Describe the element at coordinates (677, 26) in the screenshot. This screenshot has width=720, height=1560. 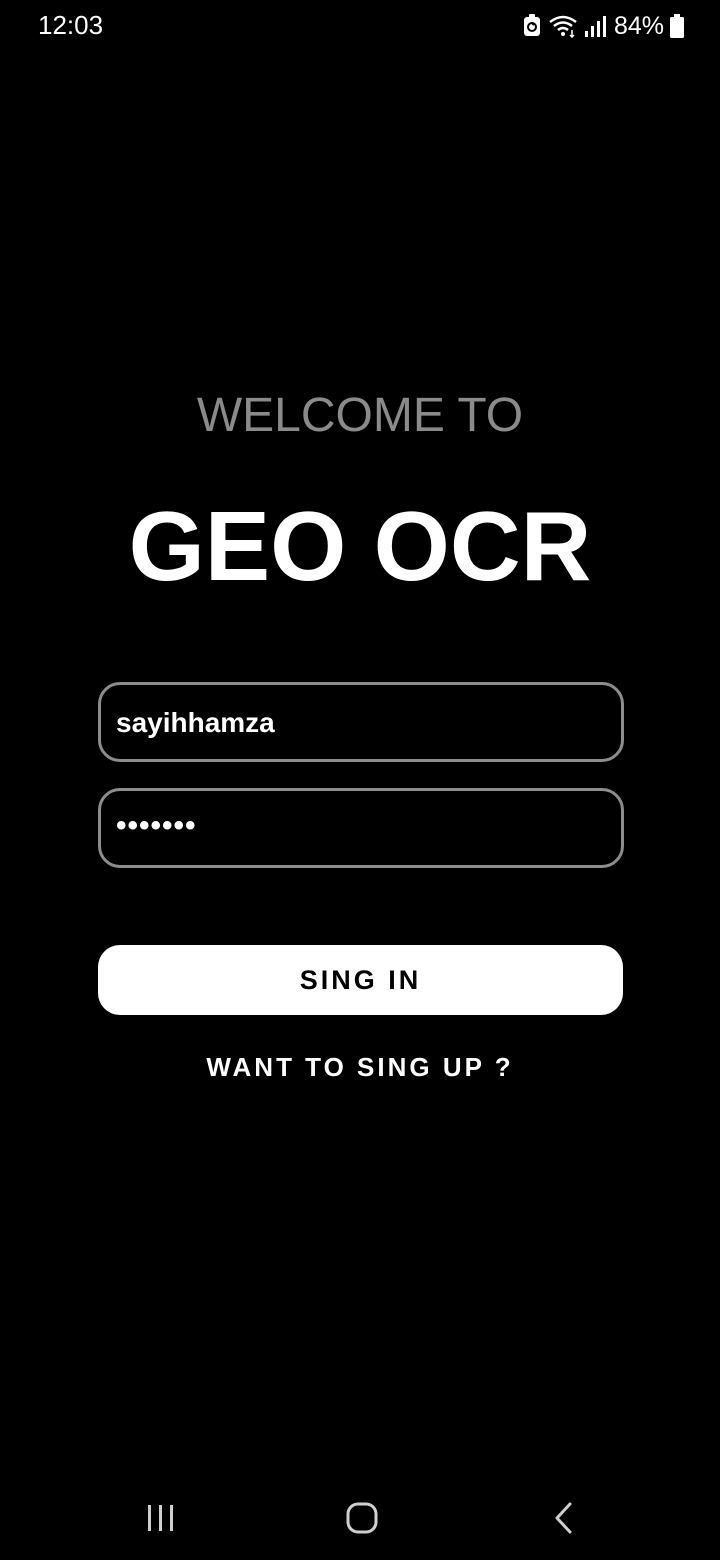
I see `battery-icon` at that location.